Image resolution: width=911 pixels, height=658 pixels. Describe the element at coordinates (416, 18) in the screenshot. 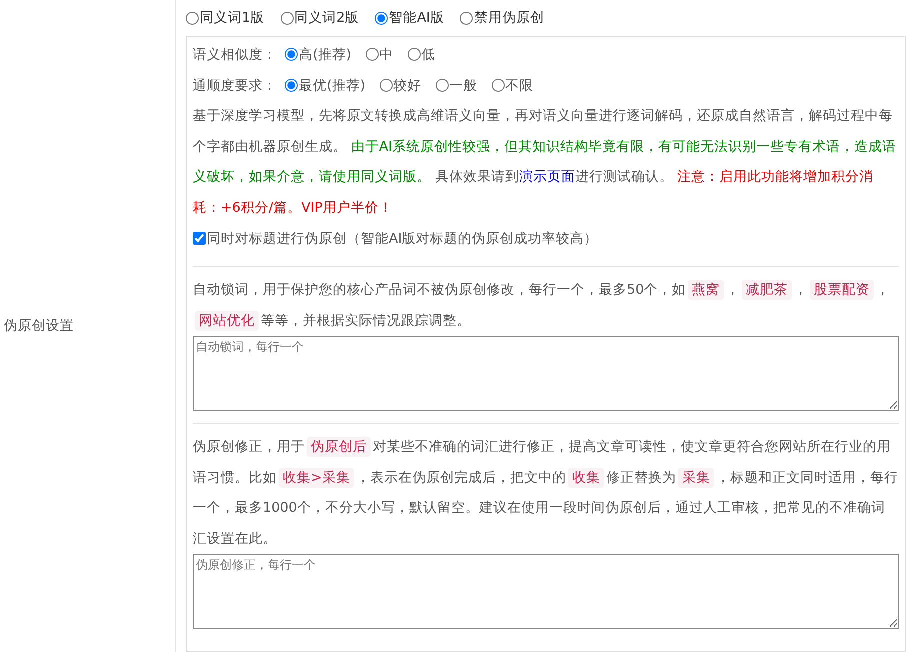

I see `radio-label: 智能AI版` at that location.